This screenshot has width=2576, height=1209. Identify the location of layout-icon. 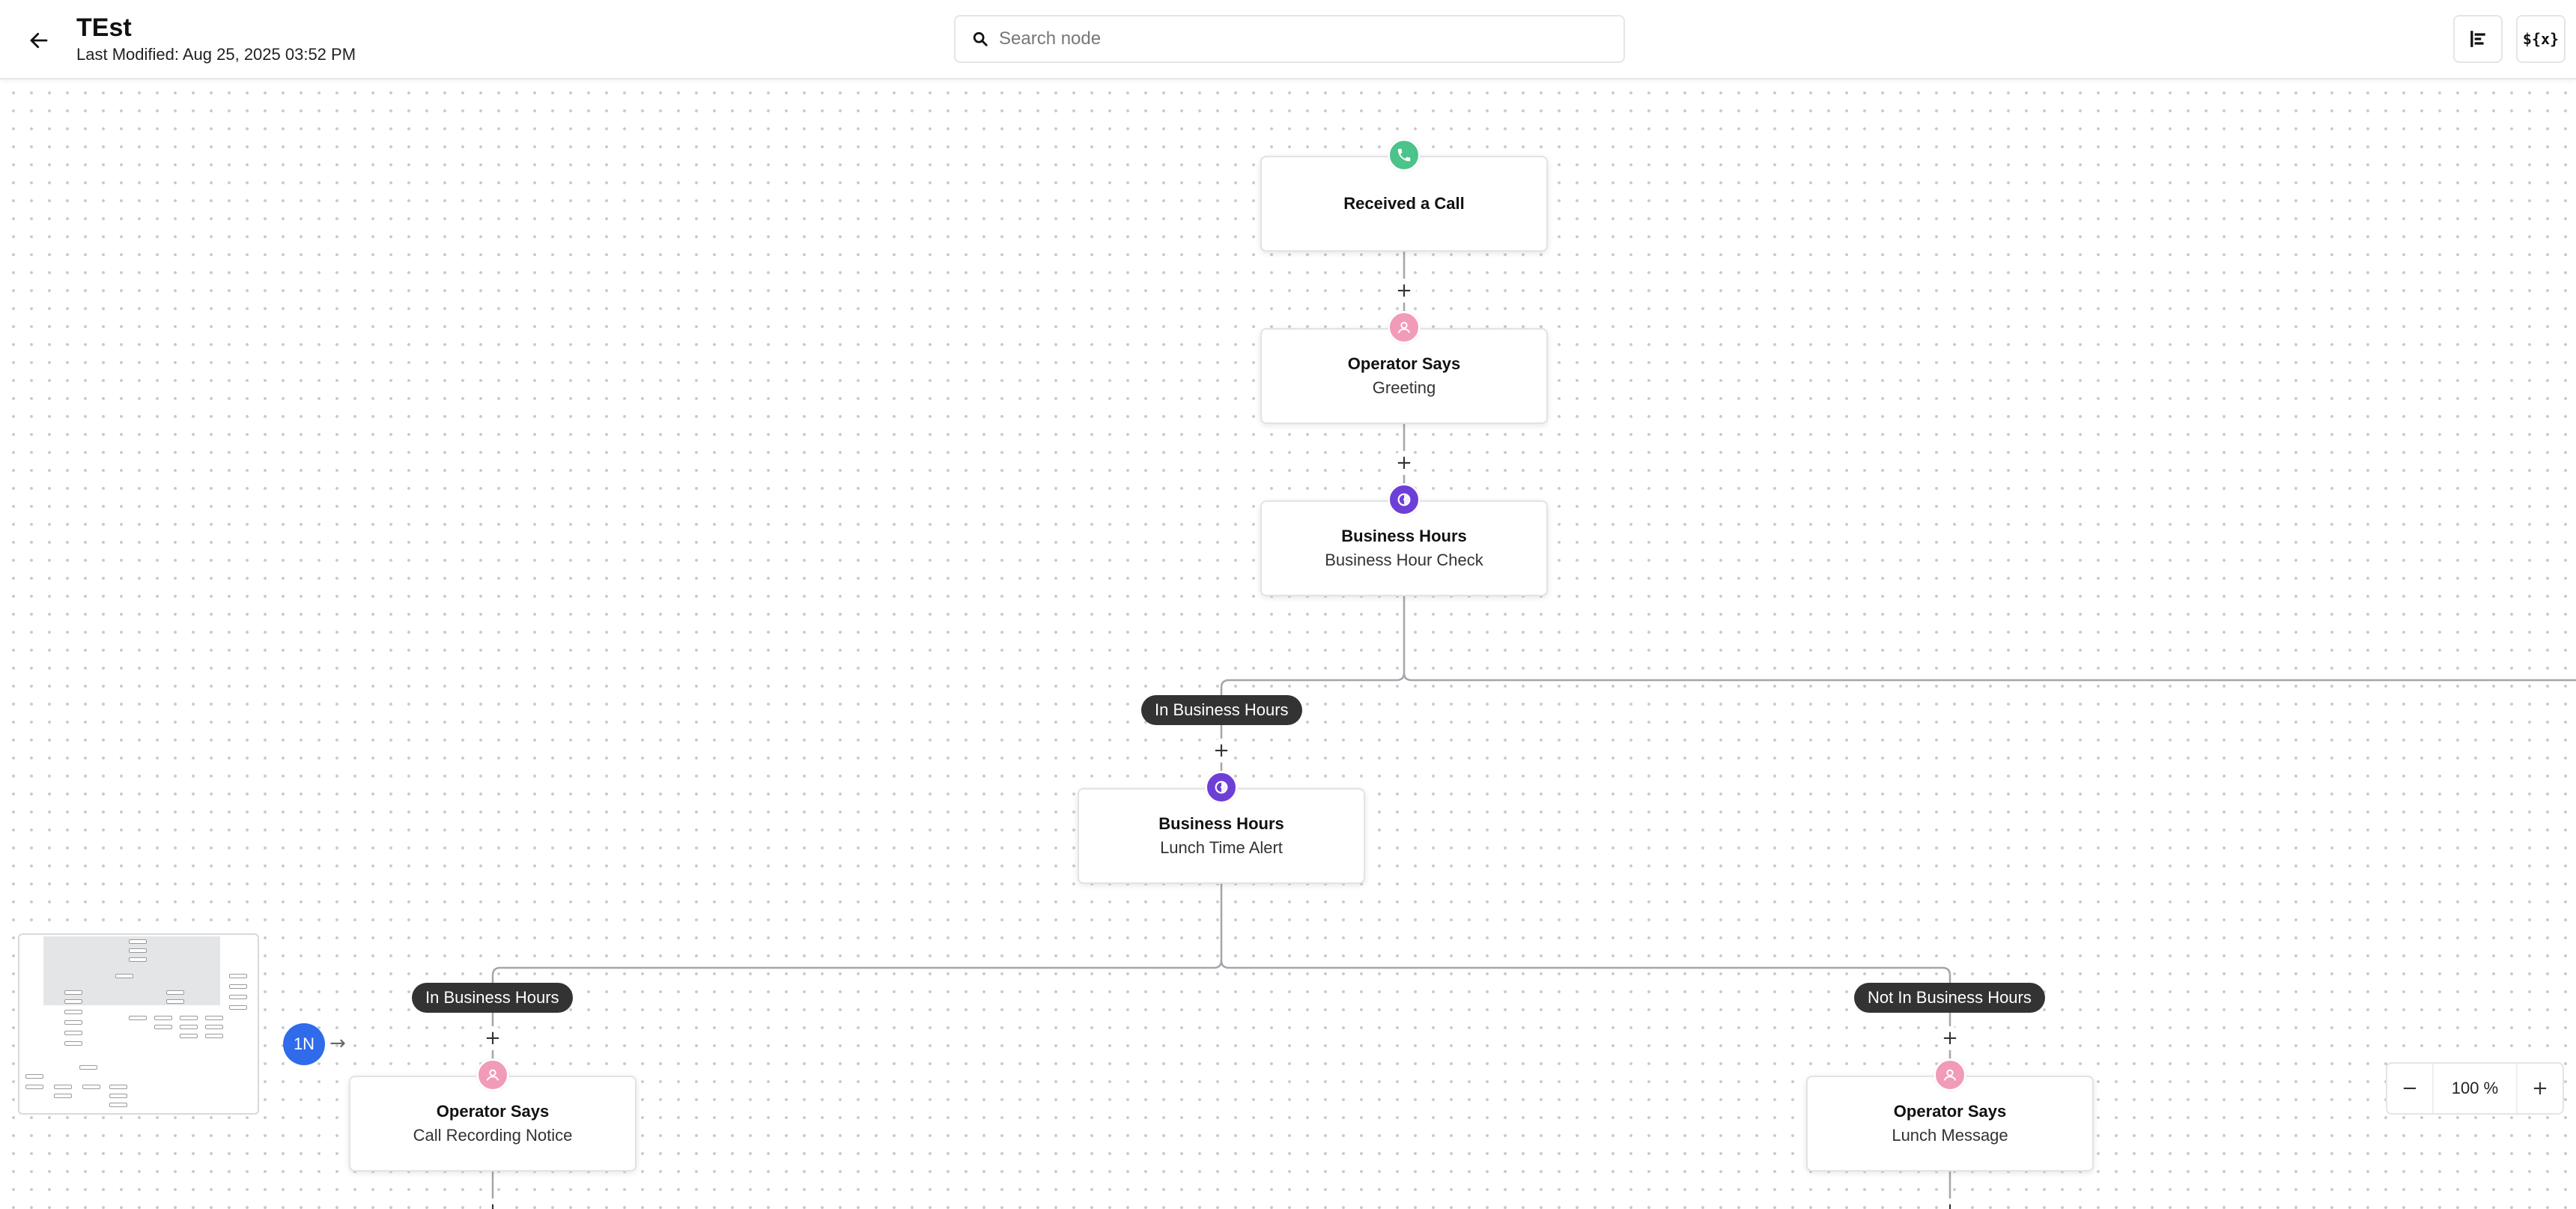
(2477, 39).